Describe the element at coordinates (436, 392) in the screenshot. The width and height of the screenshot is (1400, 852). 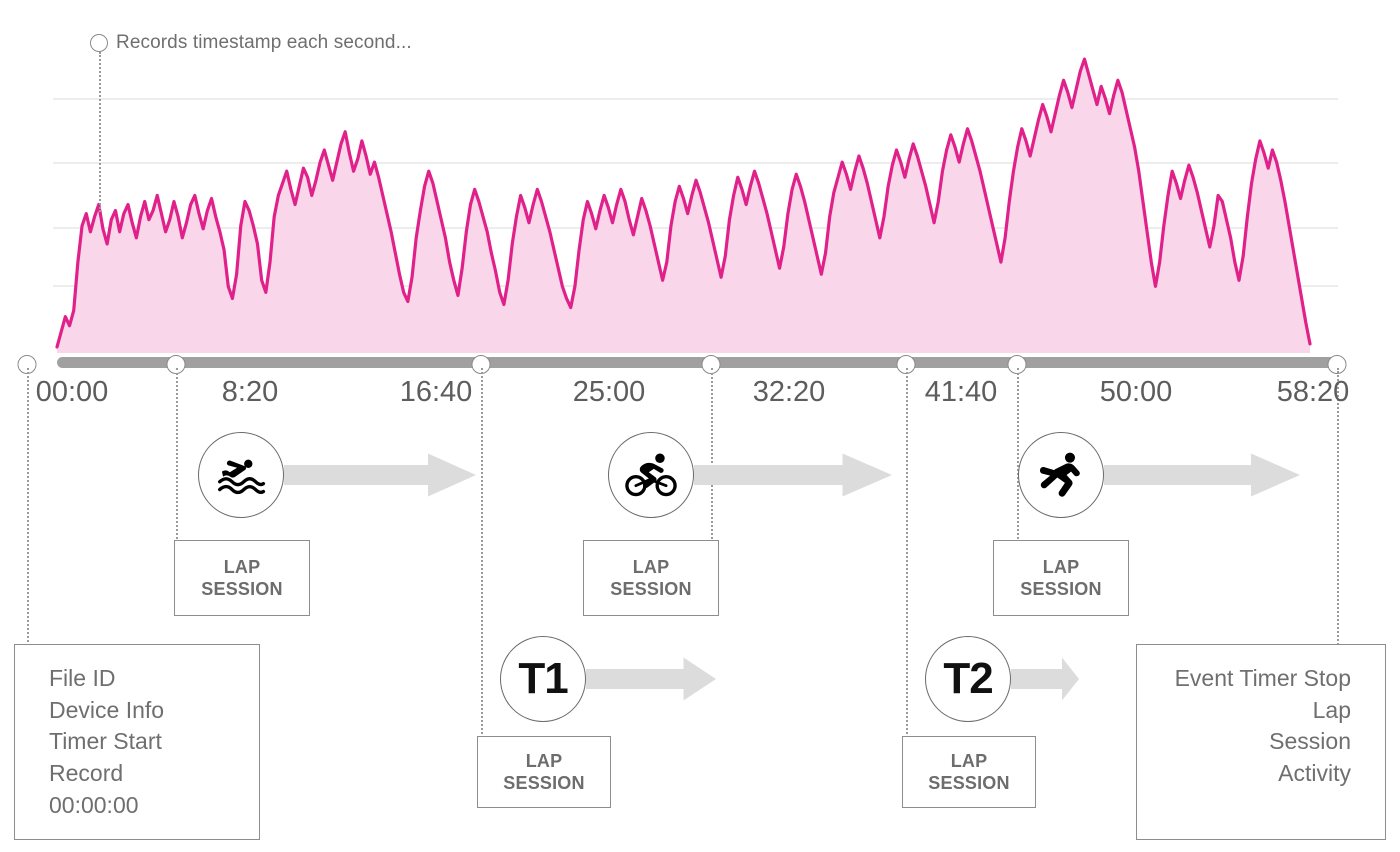
I see `tick-label: 16:40` at that location.